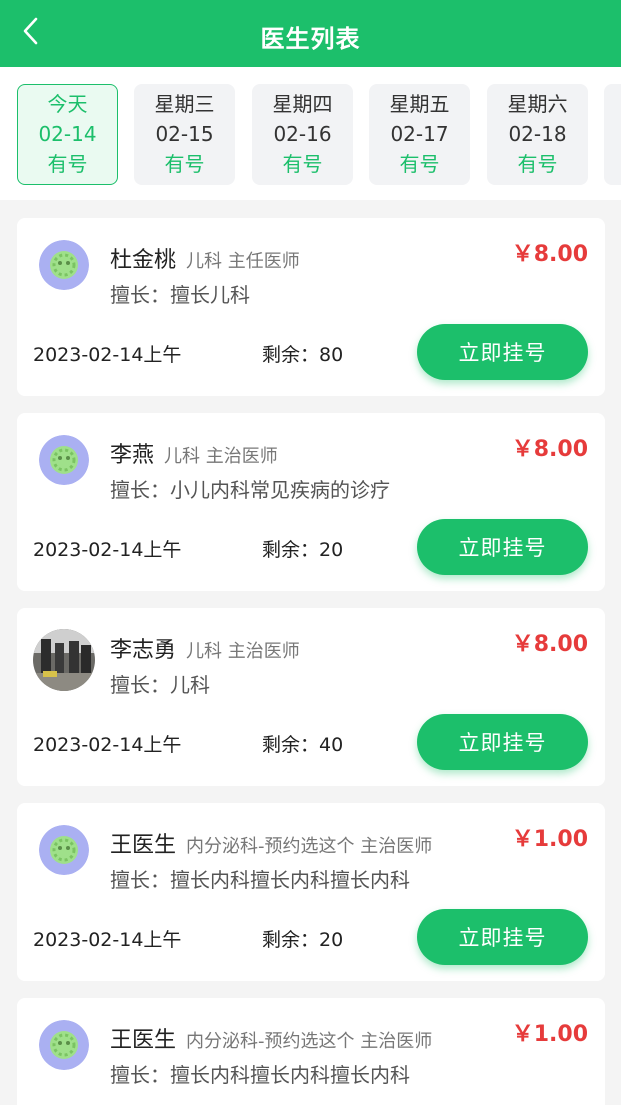 The image size is (621, 1105). What do you see at coordinates (243, 261) in the screenshot?
I see `doctor-title: 儿科 主任医师` at bounding box center [243, 261].